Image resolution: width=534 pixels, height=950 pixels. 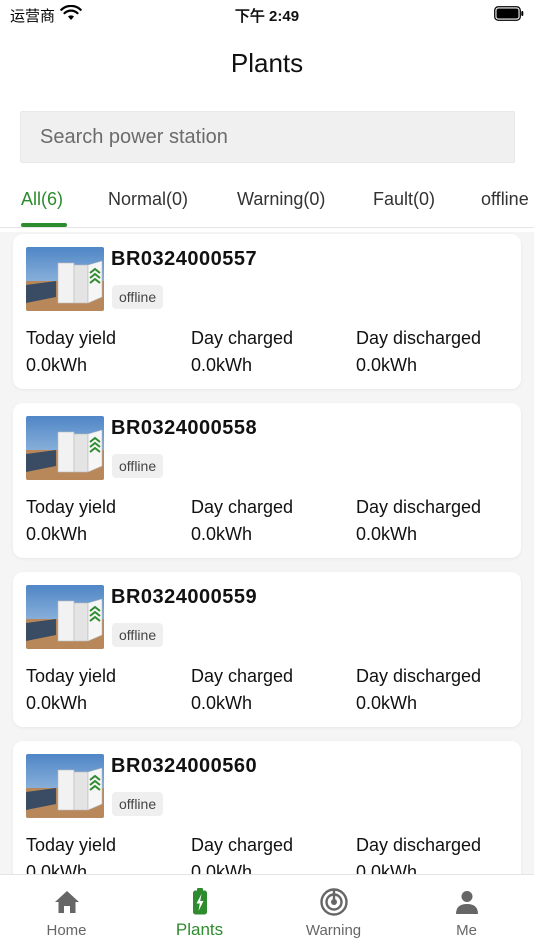 What do you see at coordinates (66, 930) in the screenshot?
I see `nav-label: Home` at bounding box center [66, 930].